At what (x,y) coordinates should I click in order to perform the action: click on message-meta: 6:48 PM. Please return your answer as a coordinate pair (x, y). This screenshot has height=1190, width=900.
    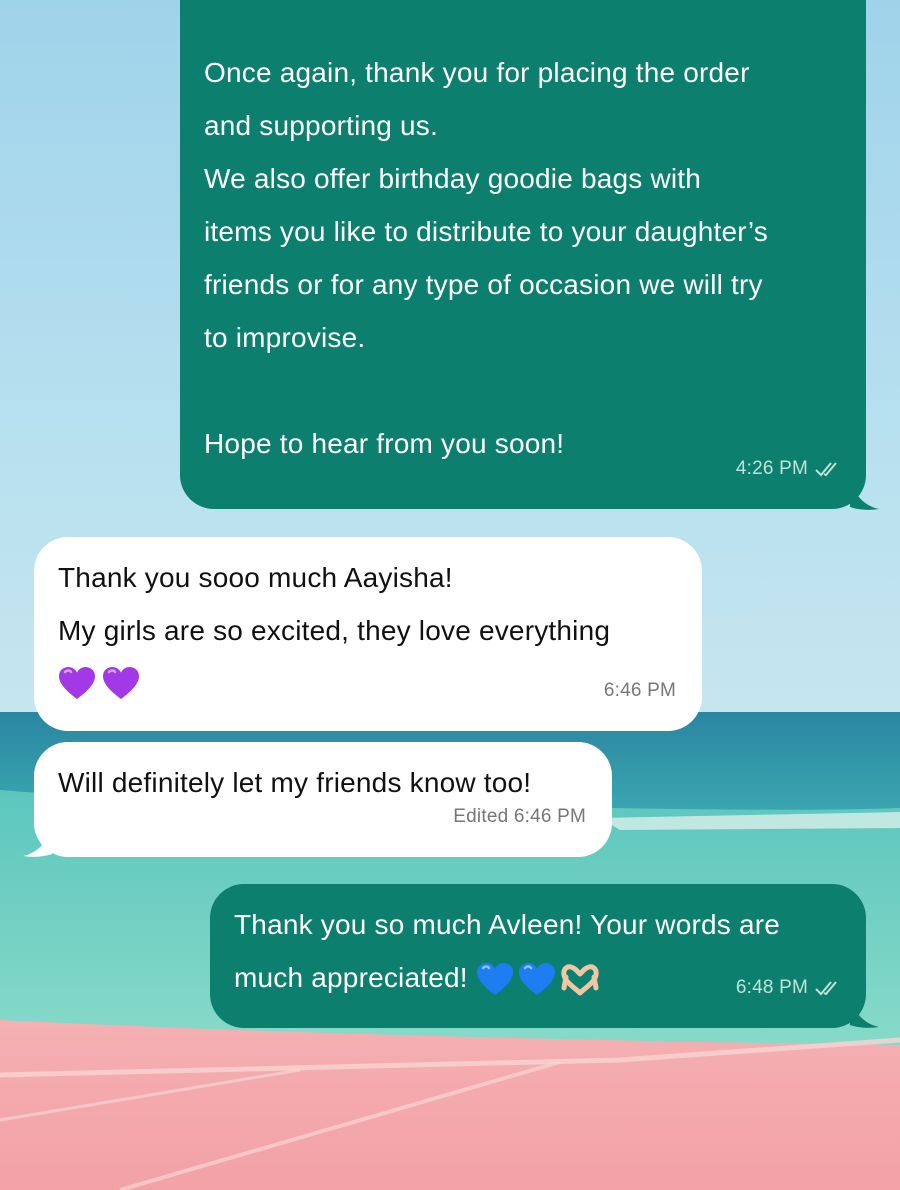
    Looking at the image, I should click on (788, 987).